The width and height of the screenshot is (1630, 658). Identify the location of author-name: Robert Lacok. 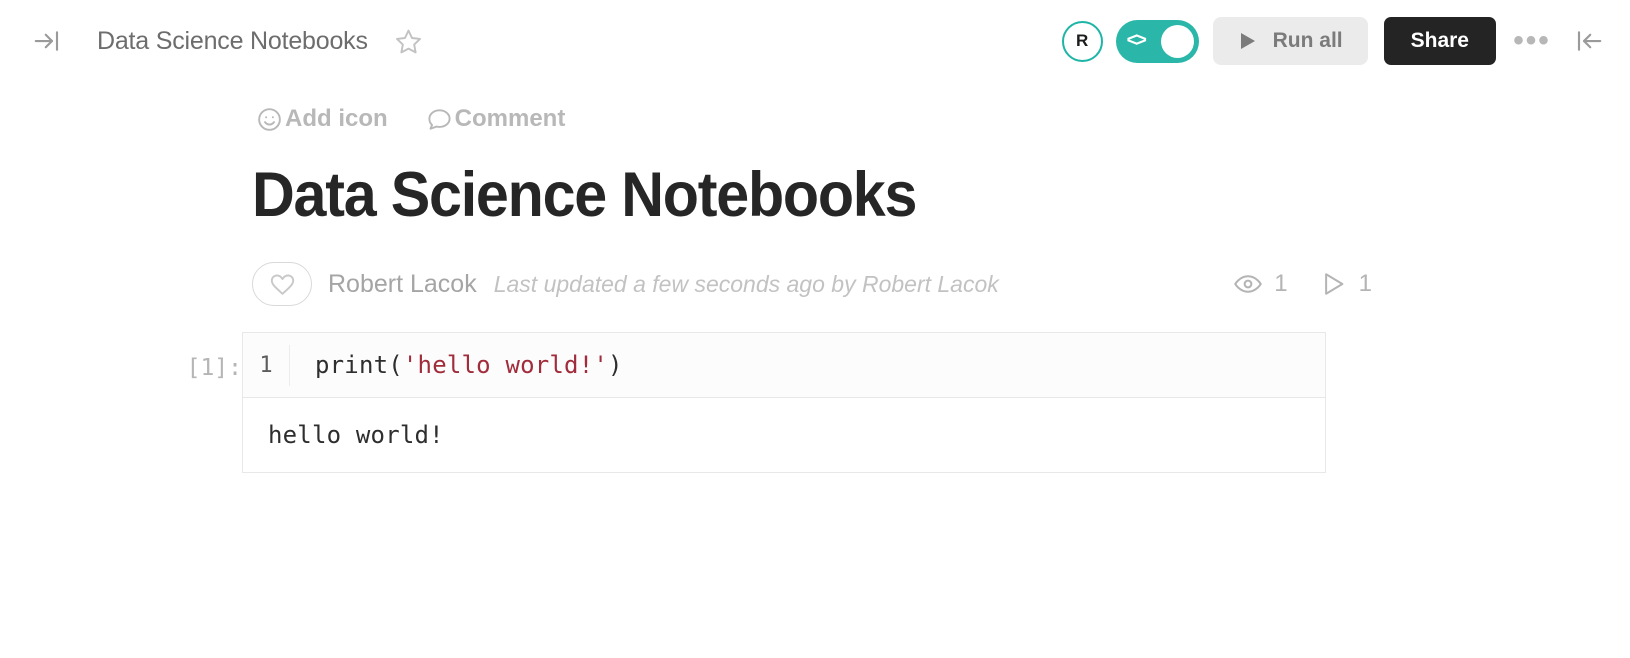
(402, 284).